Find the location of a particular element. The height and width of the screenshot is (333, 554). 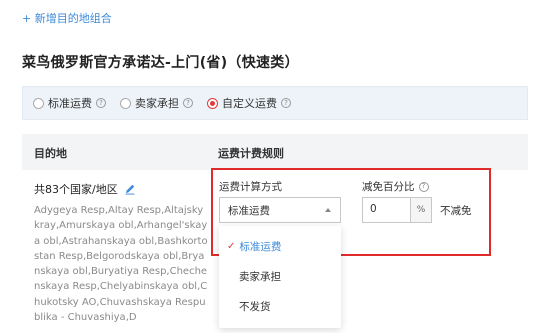

option-standard-shipping-label: 标准运费 is located at coordinates (70, 103).